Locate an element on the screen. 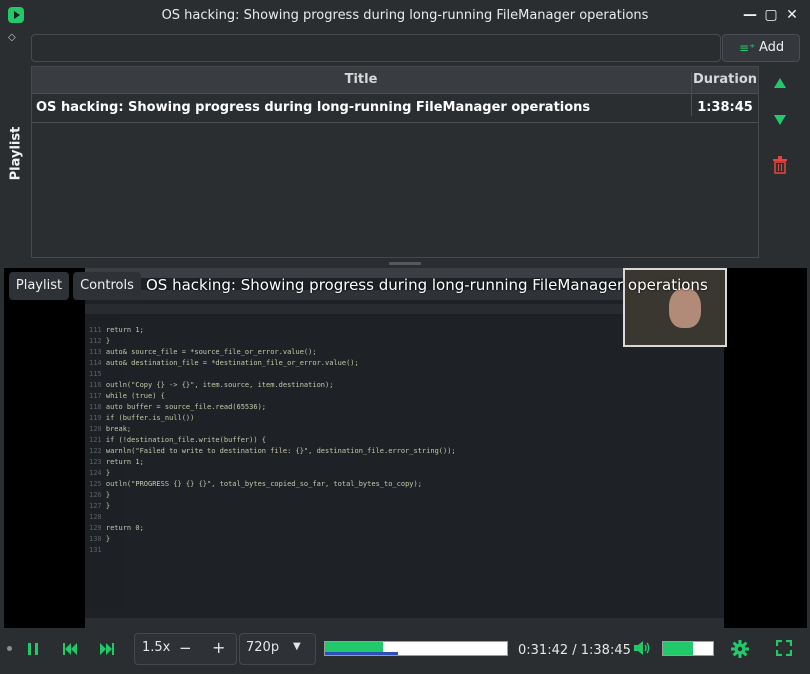 This screenshot has height=674, width=810. skip-forward-icon is located at coordinates (107, 649).